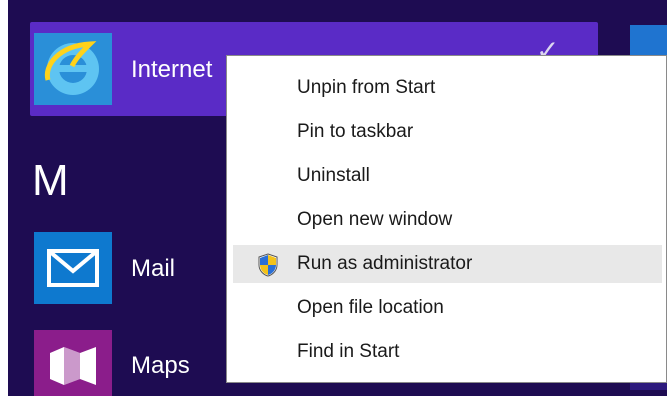  I want to click on menu-item-run-as-administrator: Run as administrator, so click(447, 264).